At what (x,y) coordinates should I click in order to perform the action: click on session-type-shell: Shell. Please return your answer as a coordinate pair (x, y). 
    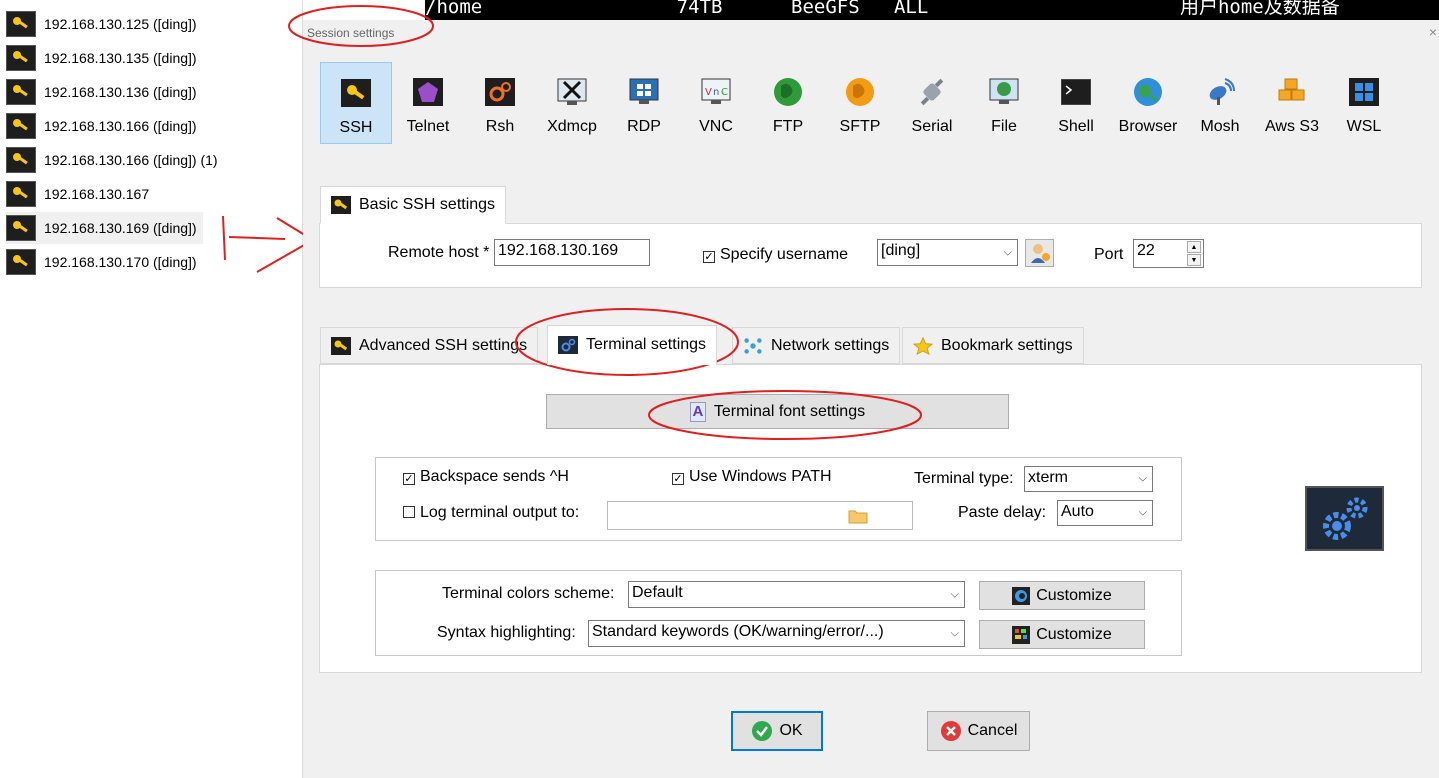
    Looking at the image, I should click on (1076, 103).